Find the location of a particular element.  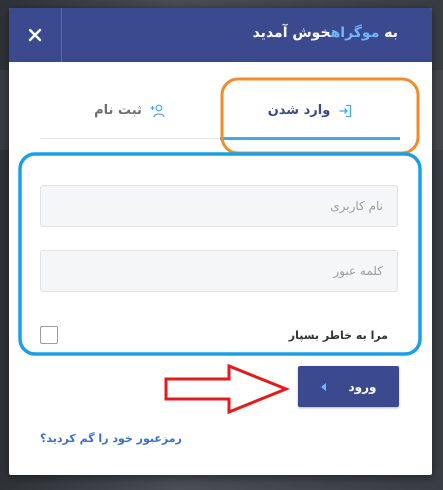

auth-tabs: وارد شدن ثبت نام is located at coordinates (220, 111).